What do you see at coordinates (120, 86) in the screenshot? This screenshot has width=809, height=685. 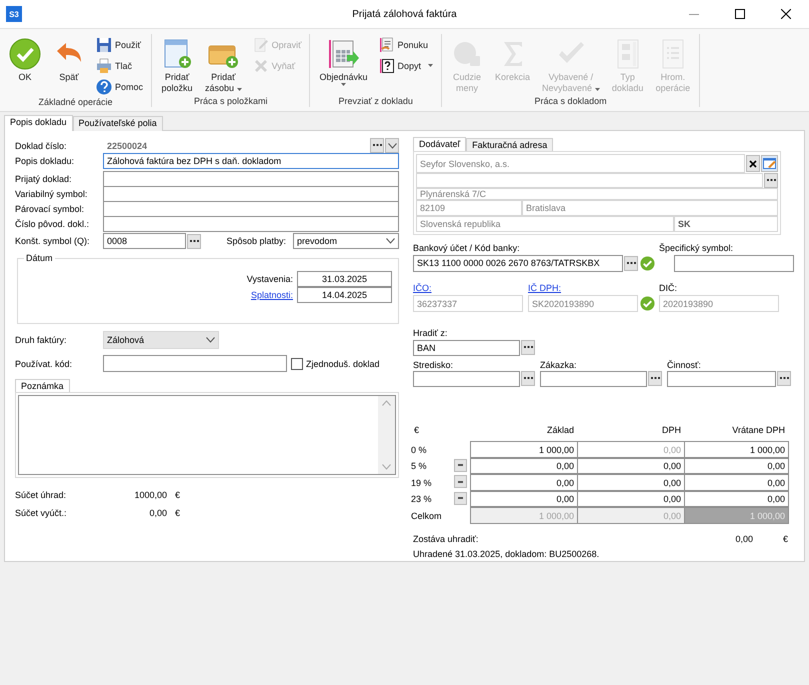 I see `ribbon-button: Pomoc` at bounding box center [120, 86].